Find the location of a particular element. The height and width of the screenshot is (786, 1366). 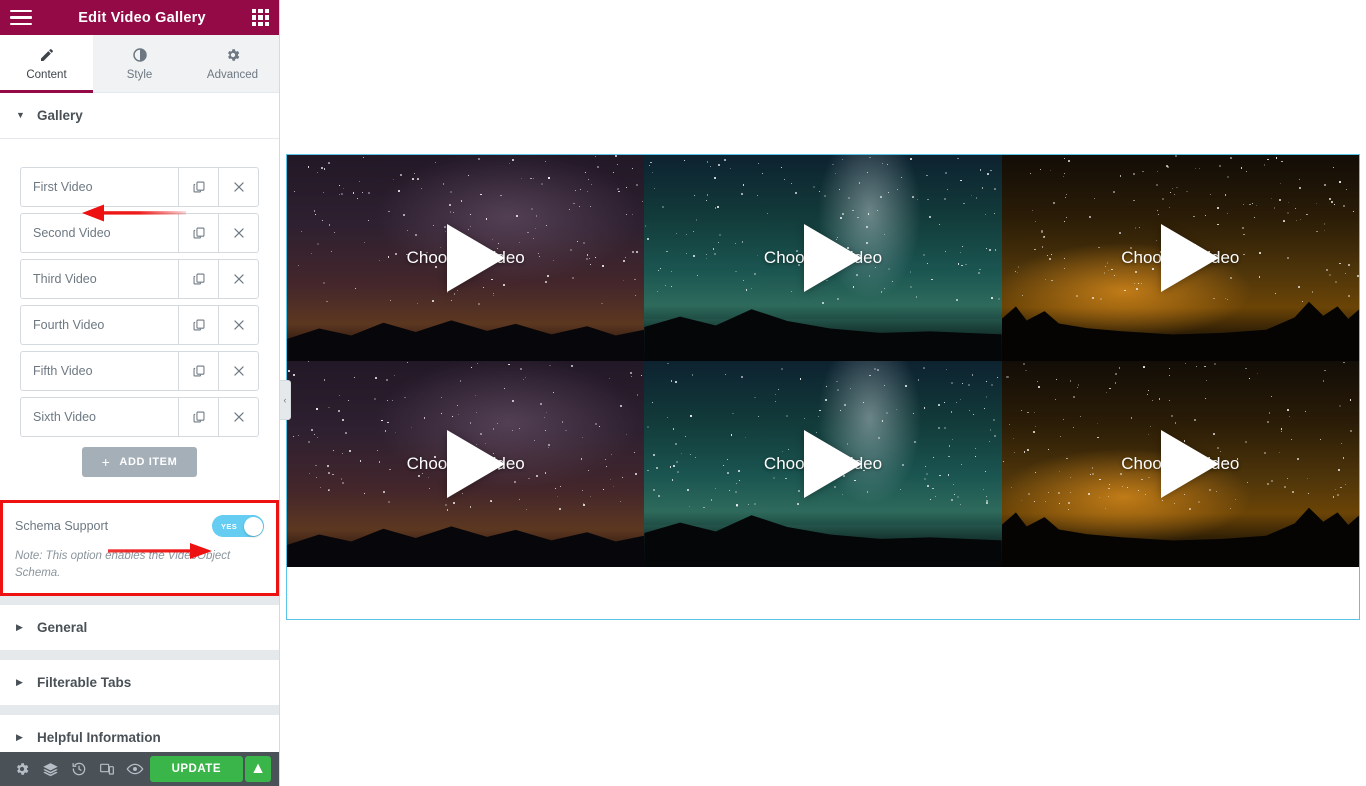

history-clock-icon is located at coordinates (79, 769).